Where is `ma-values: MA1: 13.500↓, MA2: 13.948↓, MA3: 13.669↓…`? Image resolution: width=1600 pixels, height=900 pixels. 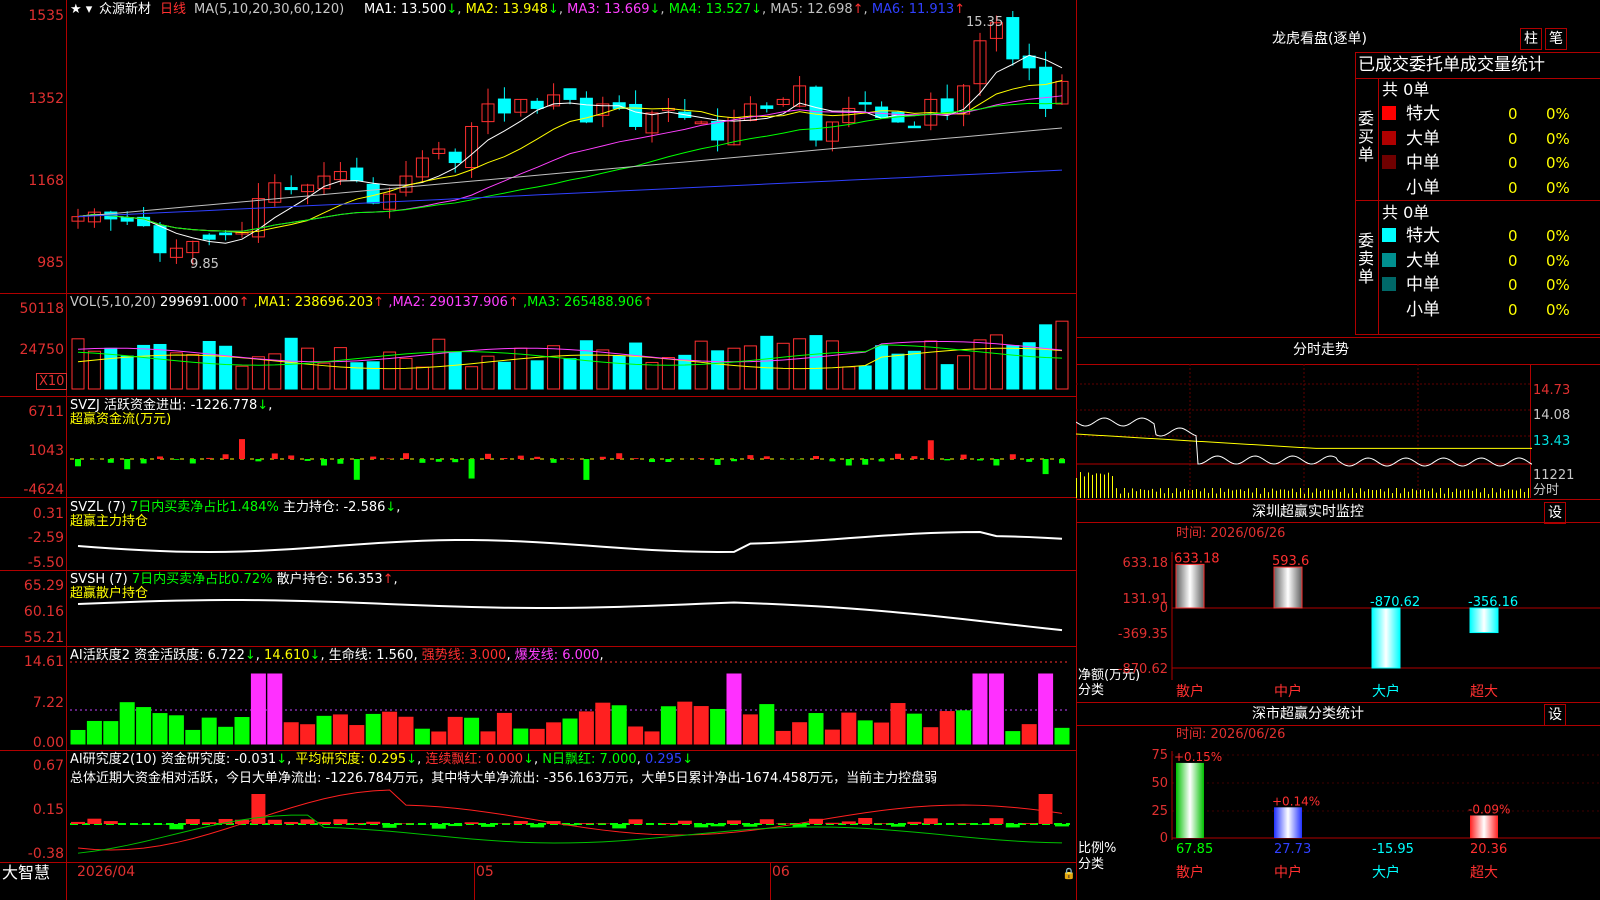 ma-values: MA1: 13.500↓, MA2: 13.948↓, MA3: 13.669↓… is located at coordinates (664, 9).